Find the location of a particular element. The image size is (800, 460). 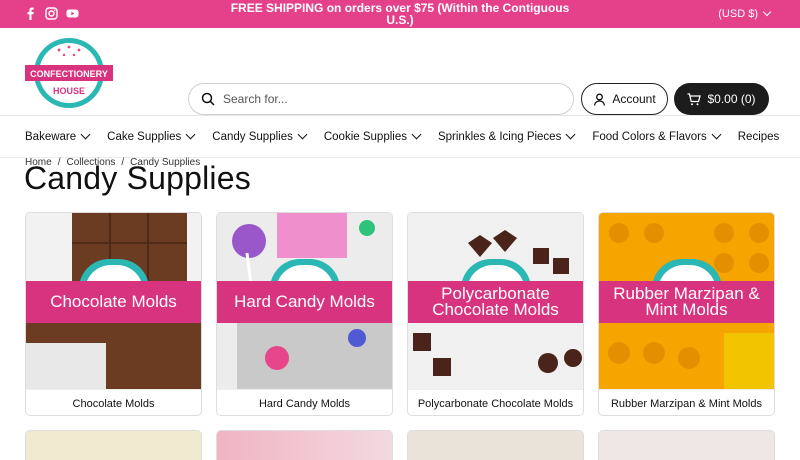

cart-button: $0.00 (0) is located at coordinates (721, 99).